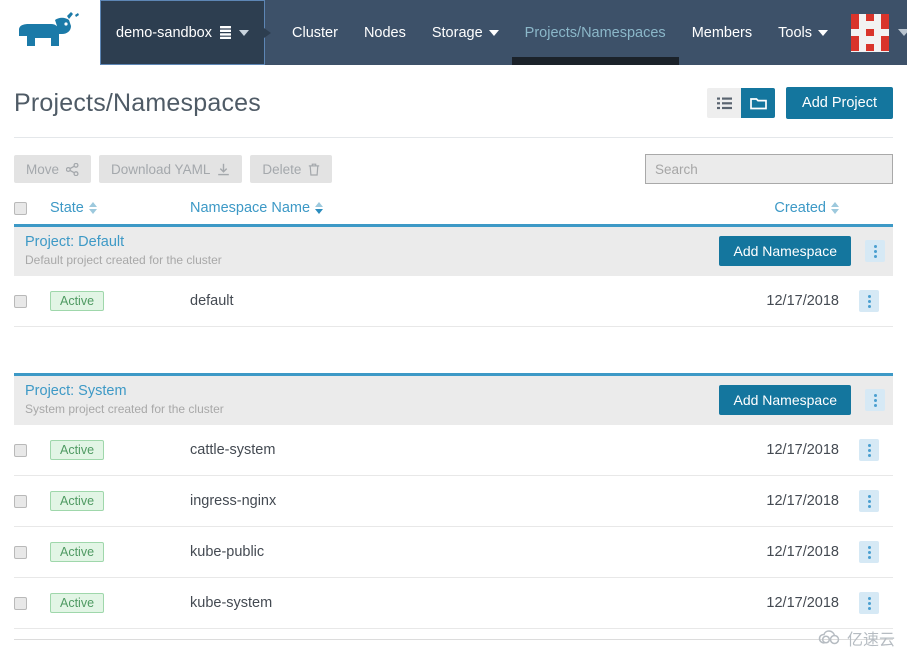  What do you see at coordinates (453, 166) in the screenshot?
I see `action-bar: Move Download YAML Delete Search` at bounding box center [453, 166].